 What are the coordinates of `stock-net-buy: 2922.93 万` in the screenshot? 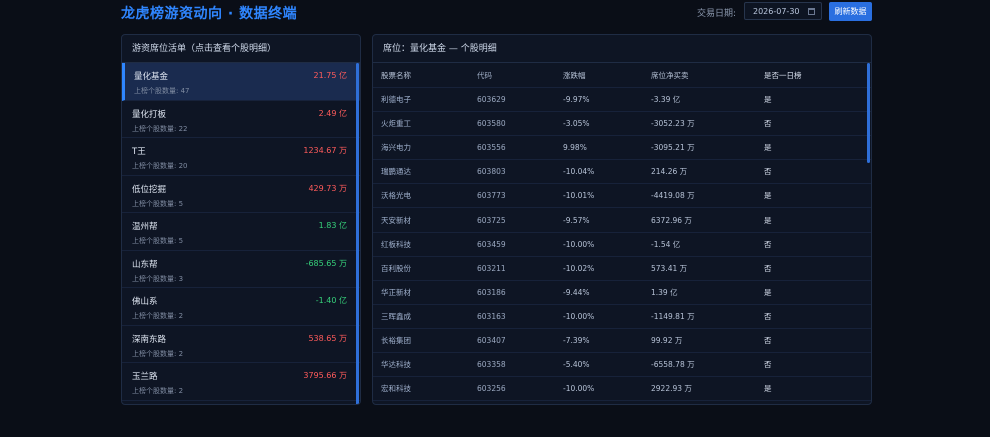 It's located at (671, 389).